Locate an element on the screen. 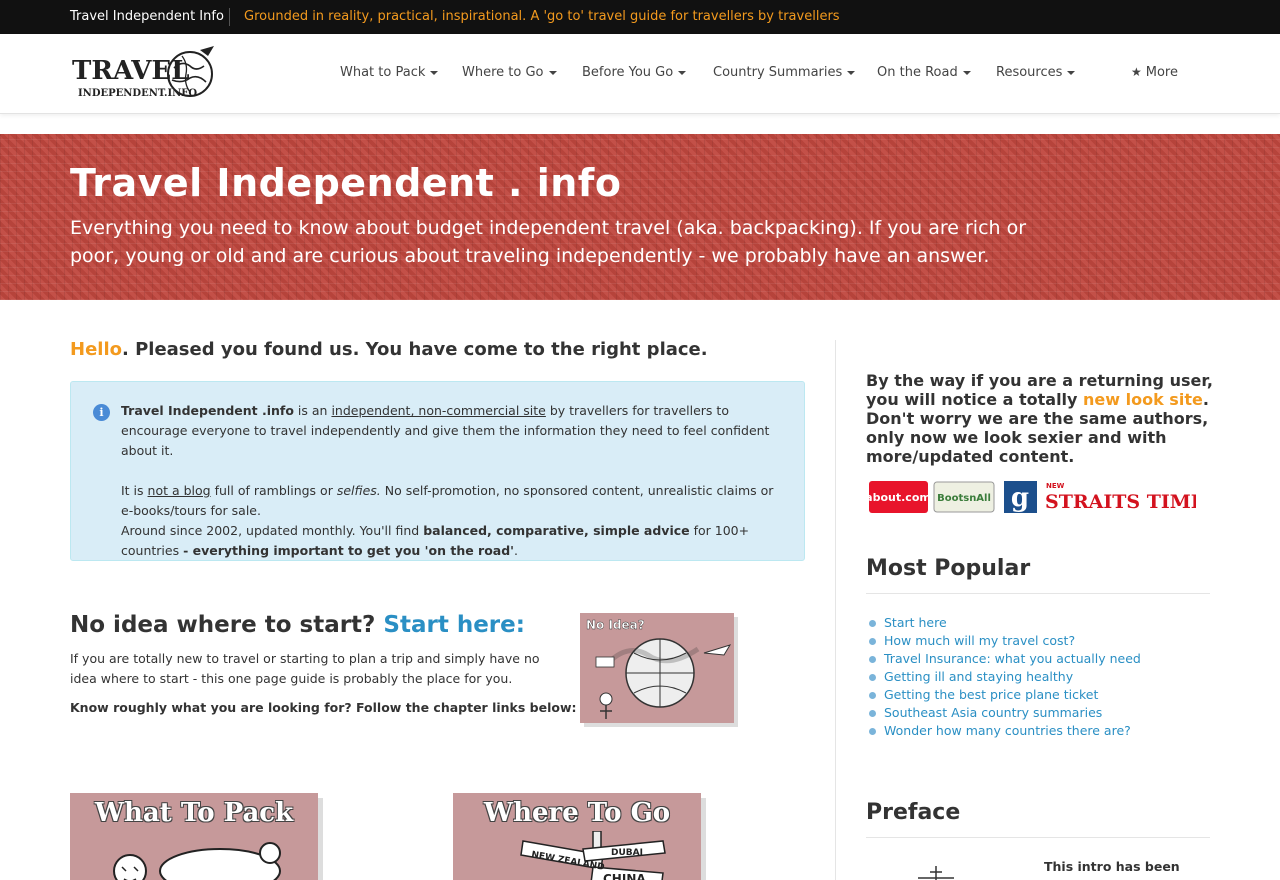  text: full of ramblings or is located at coordinates (273, 490).